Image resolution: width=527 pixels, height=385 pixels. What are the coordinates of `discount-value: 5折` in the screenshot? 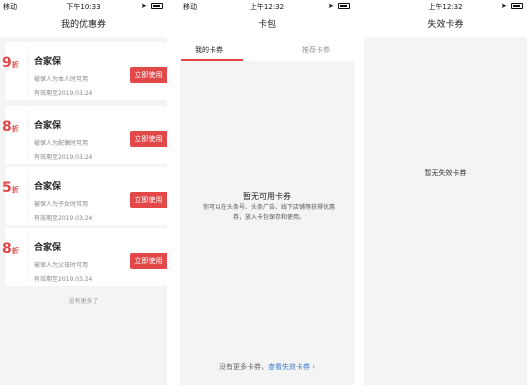 It's located at (10, 188).